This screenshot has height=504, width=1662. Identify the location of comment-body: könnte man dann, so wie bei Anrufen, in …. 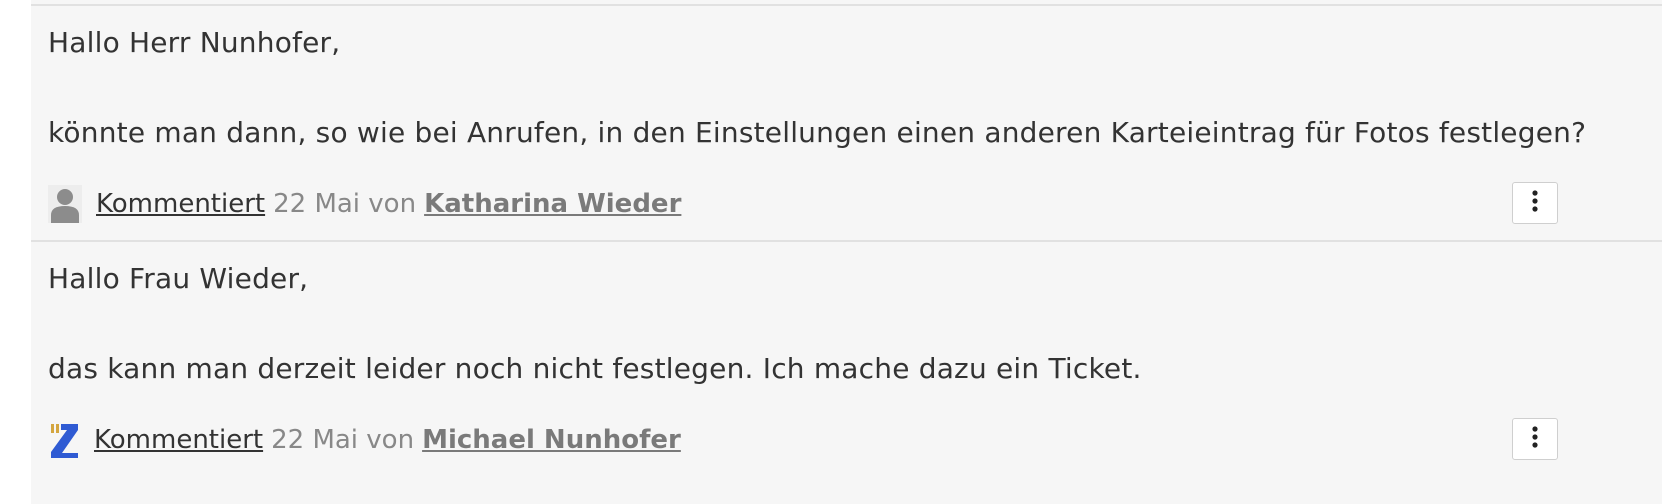
(817, 132).